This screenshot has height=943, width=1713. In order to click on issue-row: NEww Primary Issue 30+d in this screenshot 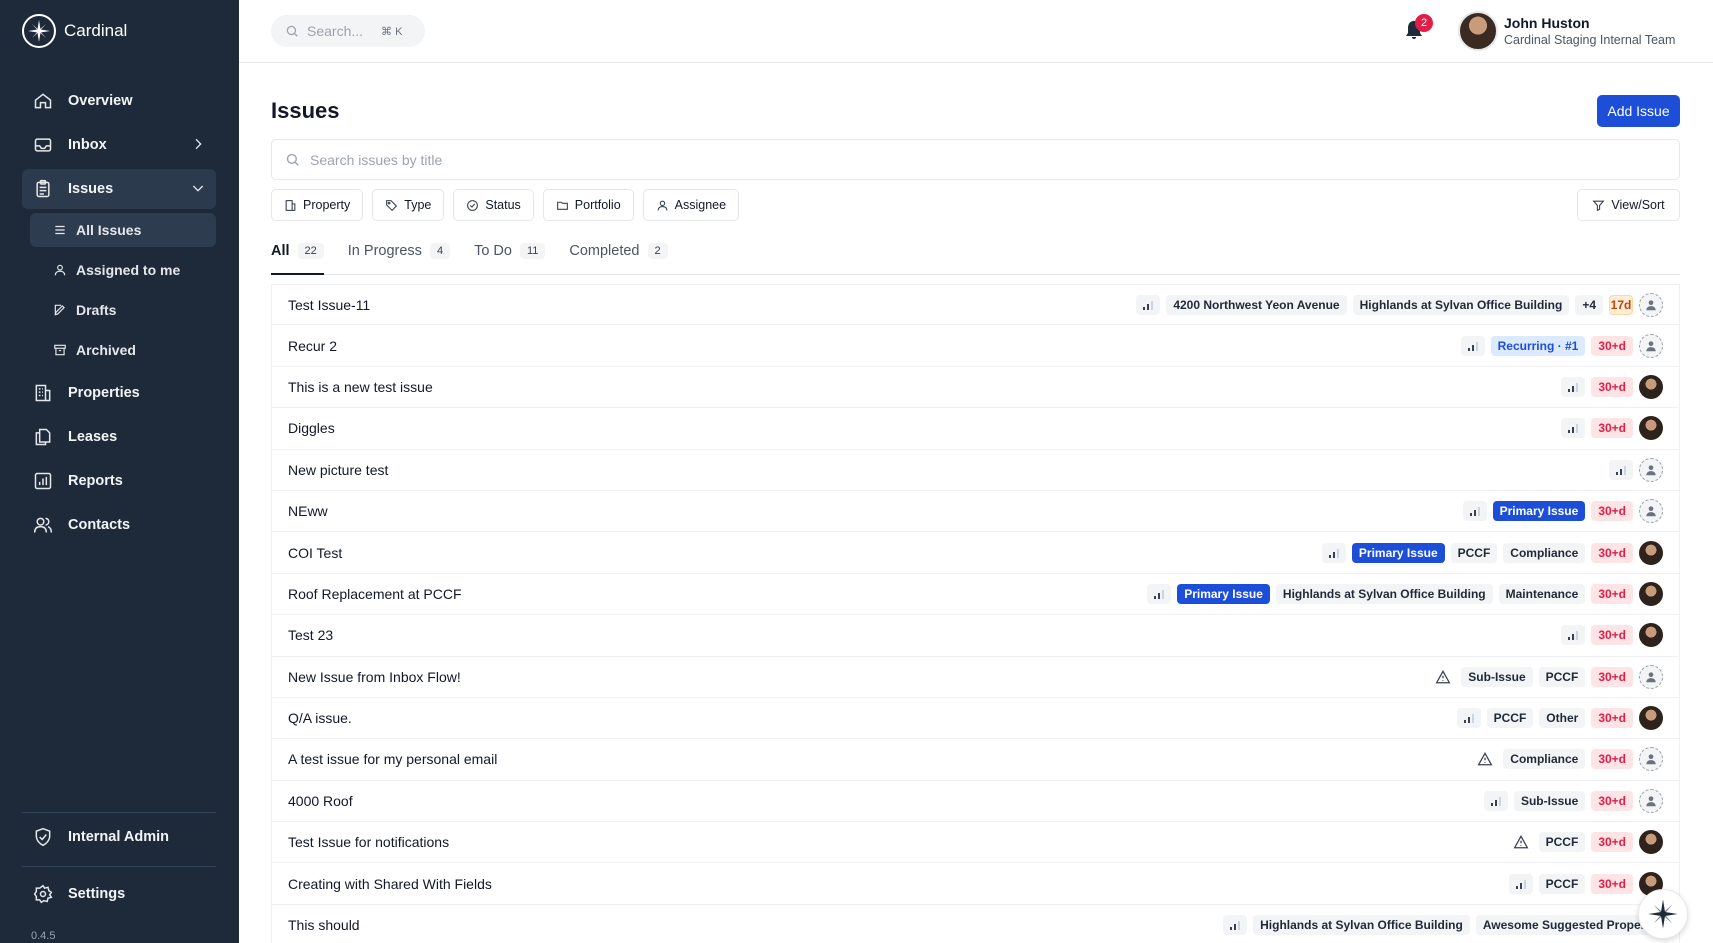, I will do `click(975, 511)`.